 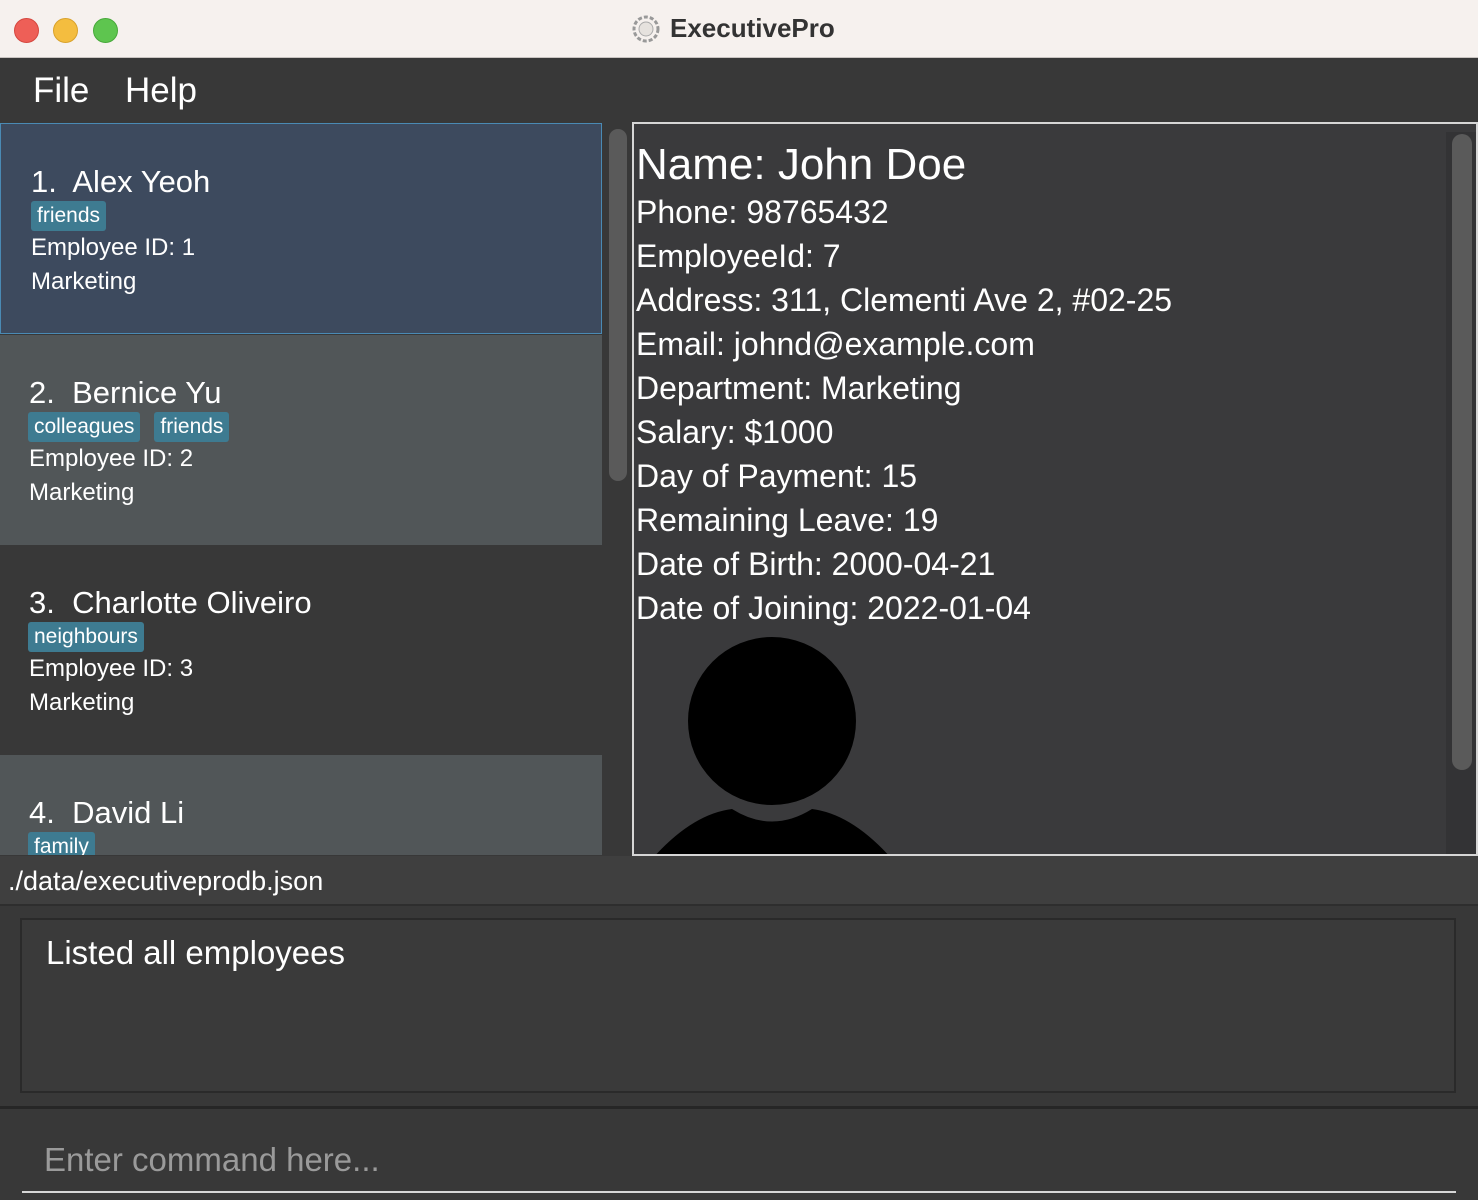 I want to click on tag-list: neighbours, so click(x=86, y=637).